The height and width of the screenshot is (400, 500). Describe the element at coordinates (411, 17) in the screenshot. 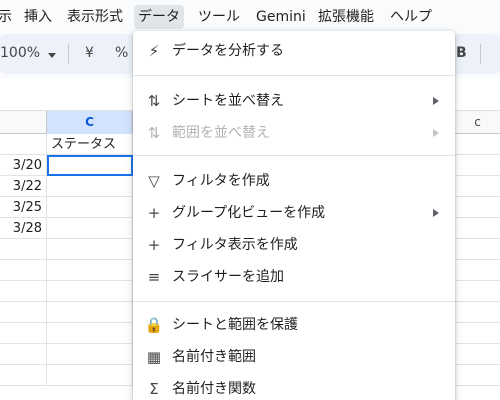

I see `menu-help: ヘルプ` at that location.